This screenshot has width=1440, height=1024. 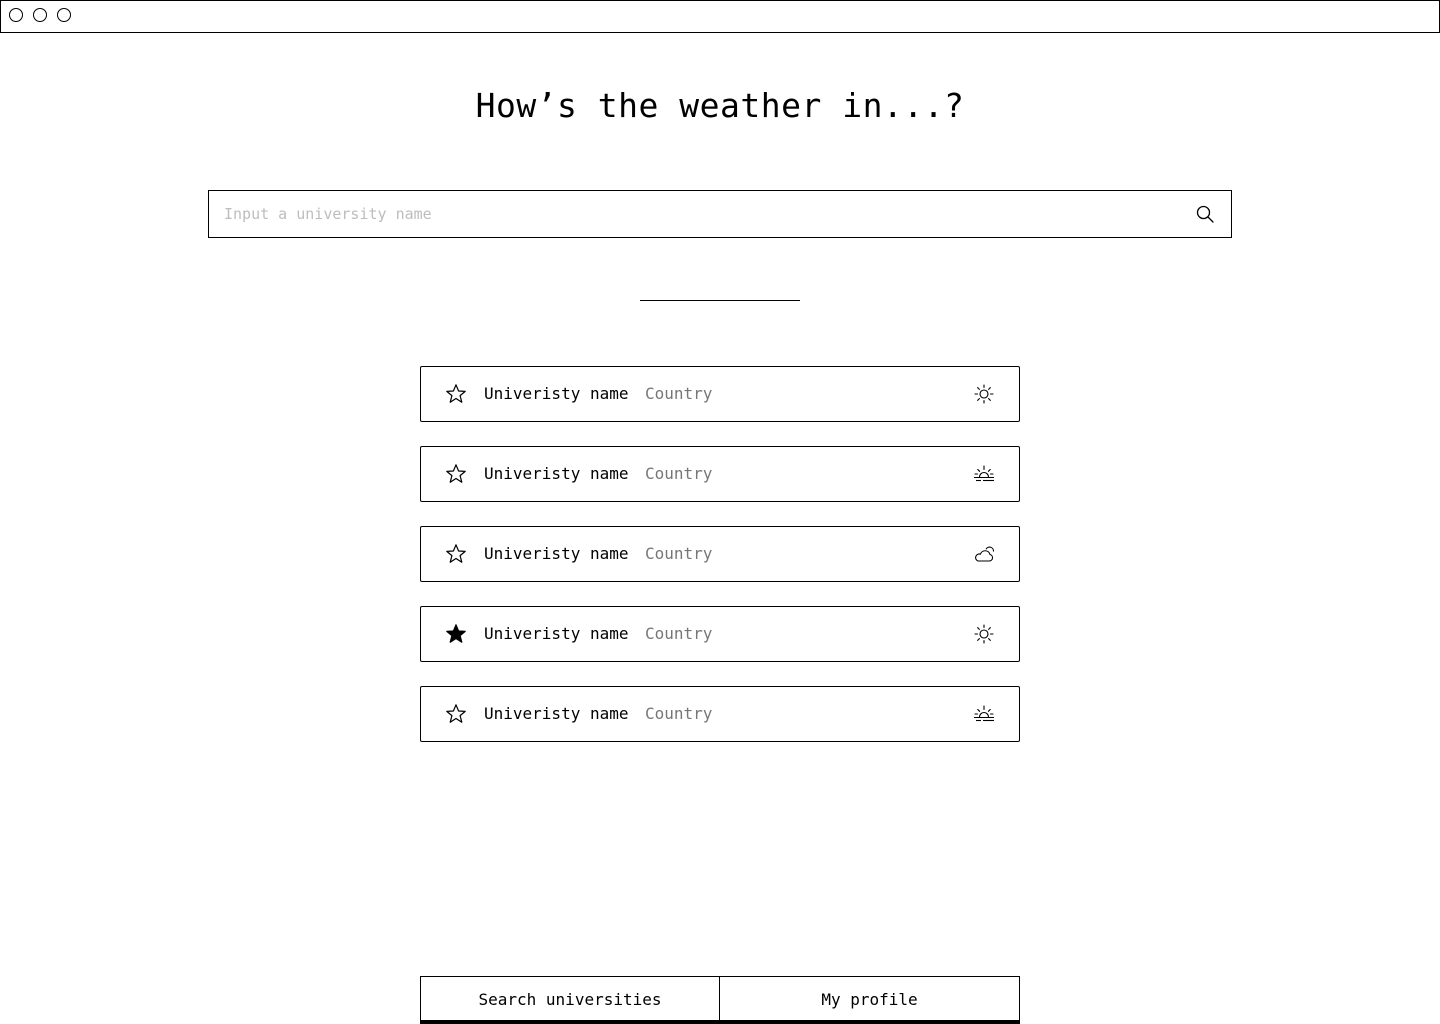 What do you see at coordinates (870, 998) in the screenshot?
I see `my-profile-button: My profile` at bounding box center [870, 998].